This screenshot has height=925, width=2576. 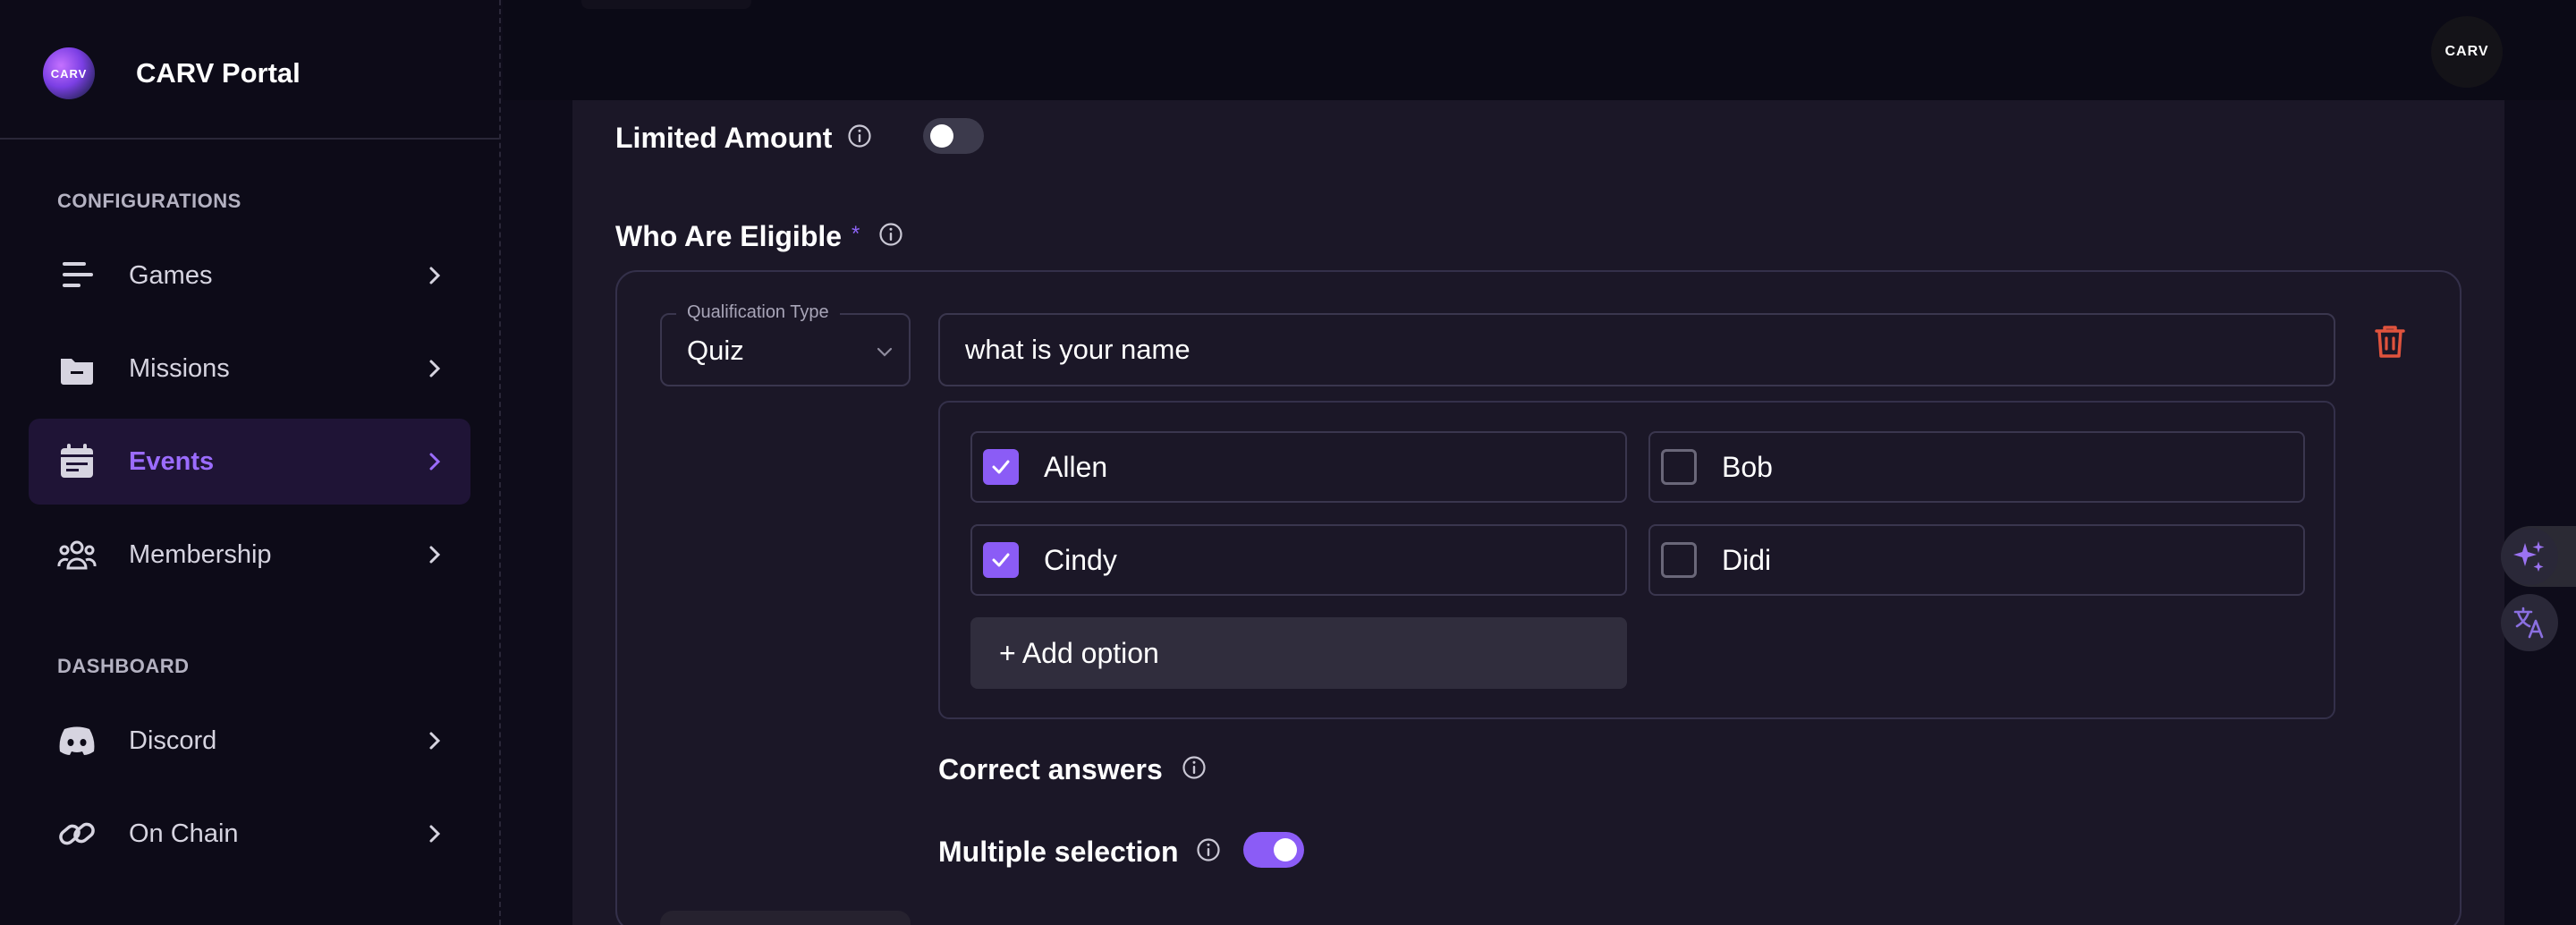 I want to click on qualification-type-value: Quiz, so click(x=715, y=350).